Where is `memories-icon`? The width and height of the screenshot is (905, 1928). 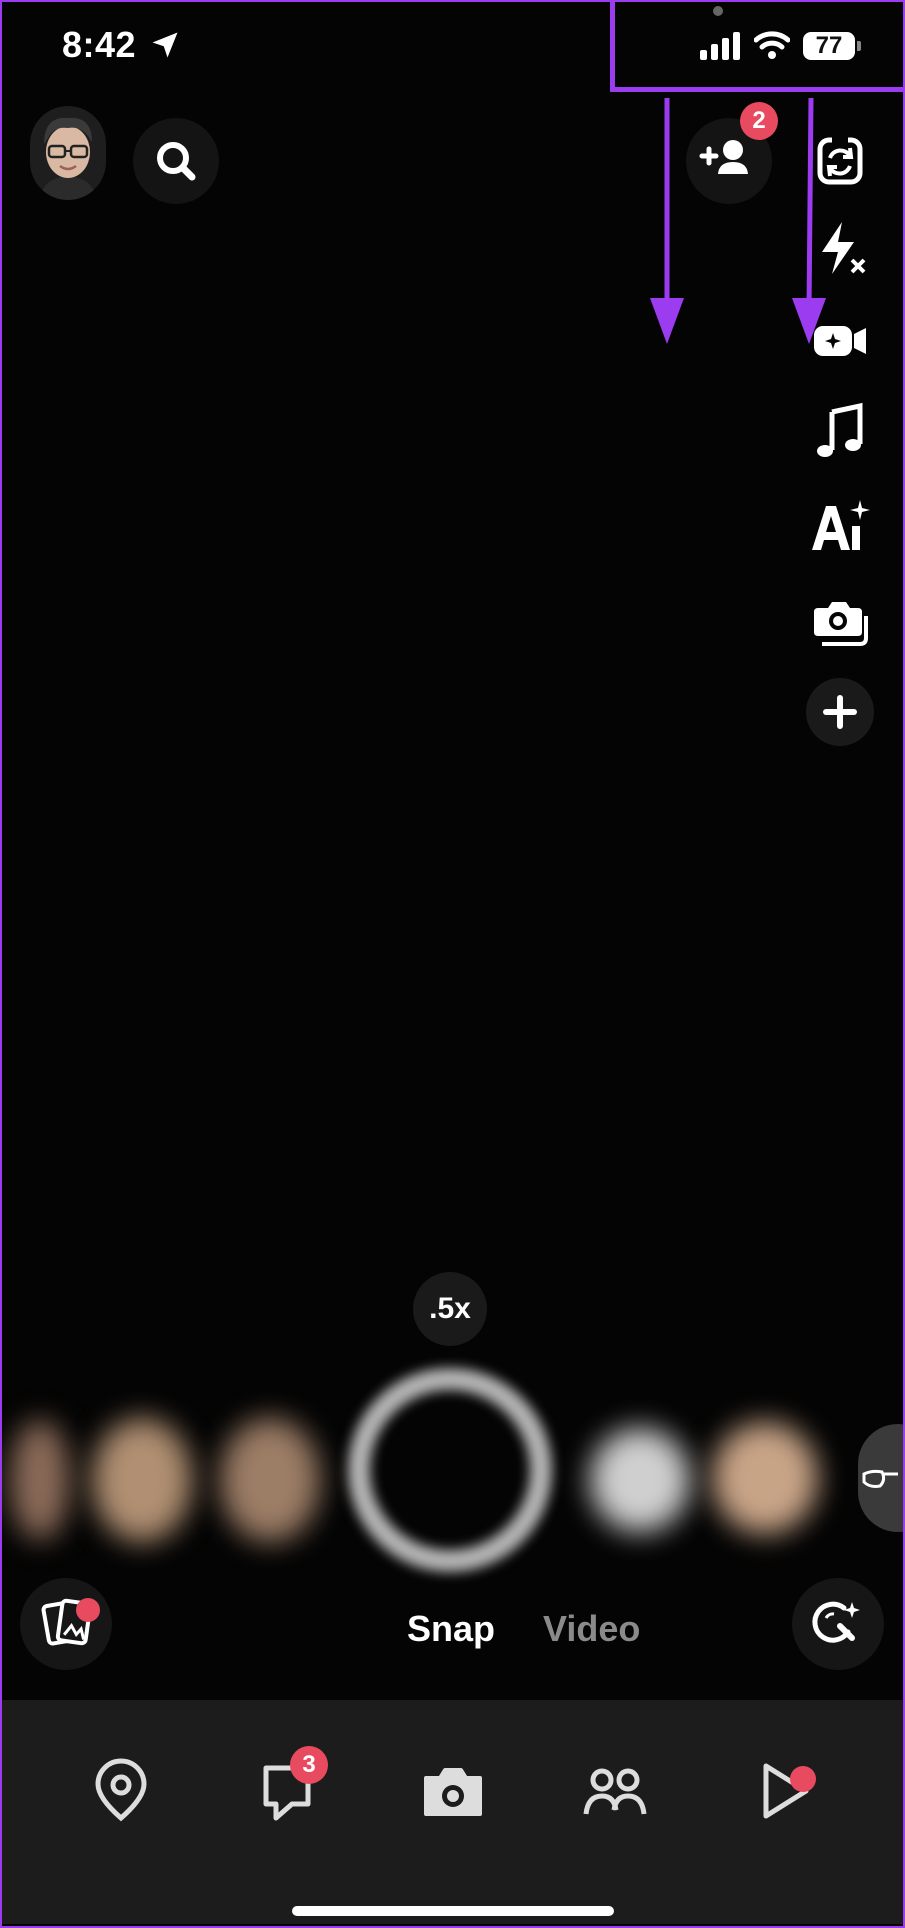
memories-icon is located at coordinates (67, 1622).